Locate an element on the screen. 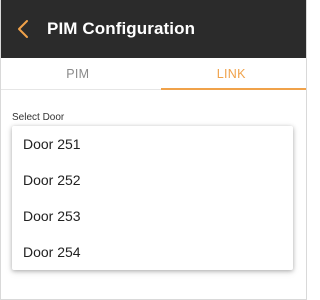  tab-link: LINK is located at coordinates (230, 74).